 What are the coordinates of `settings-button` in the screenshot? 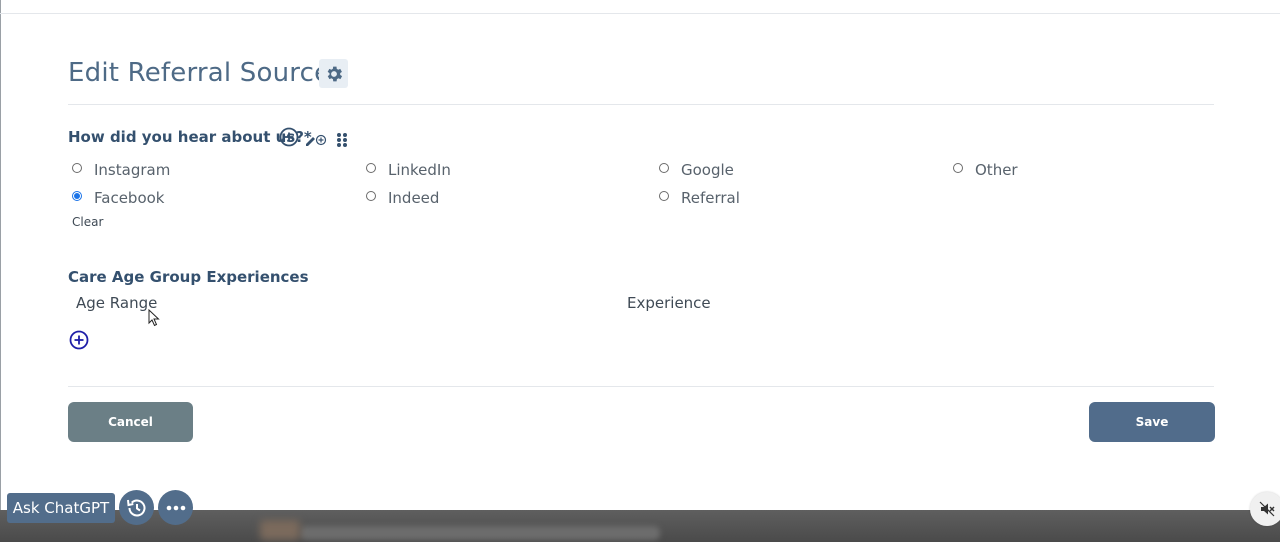 It's located at (333, 73).